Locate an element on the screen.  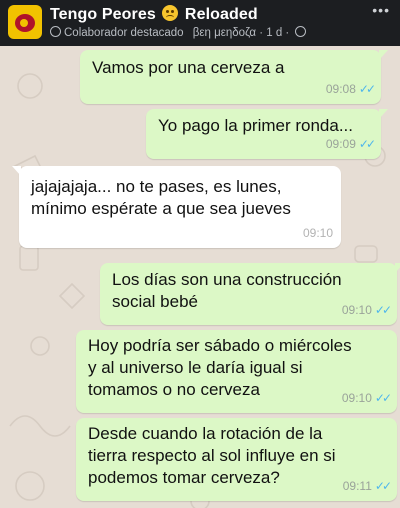
message-text: Vamos por una cerveza a is located at coordinates (188, 67).